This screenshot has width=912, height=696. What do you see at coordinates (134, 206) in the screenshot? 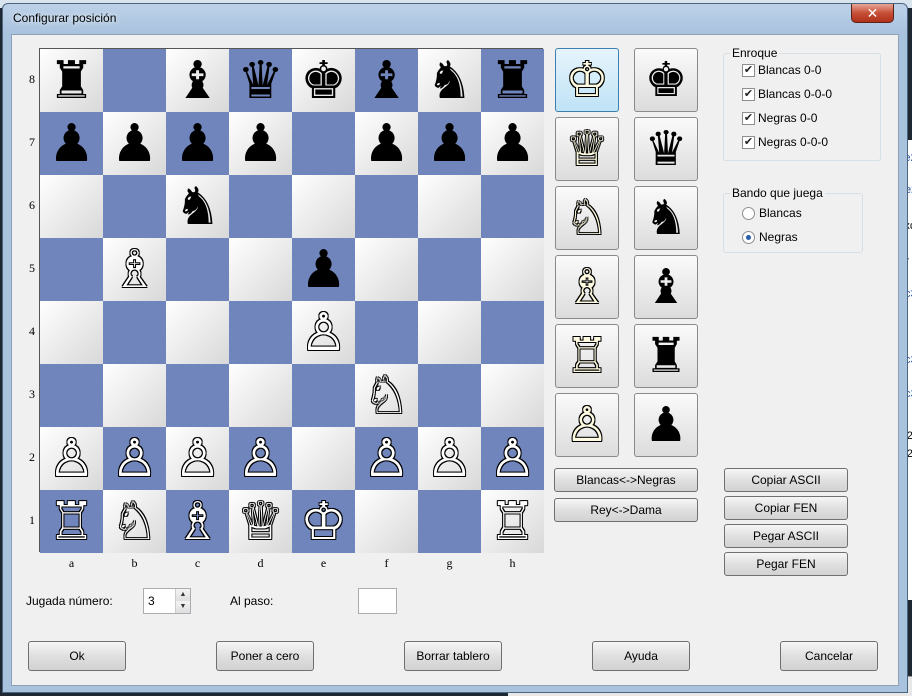
I see `square-b6` at bounding box center [134, 206].